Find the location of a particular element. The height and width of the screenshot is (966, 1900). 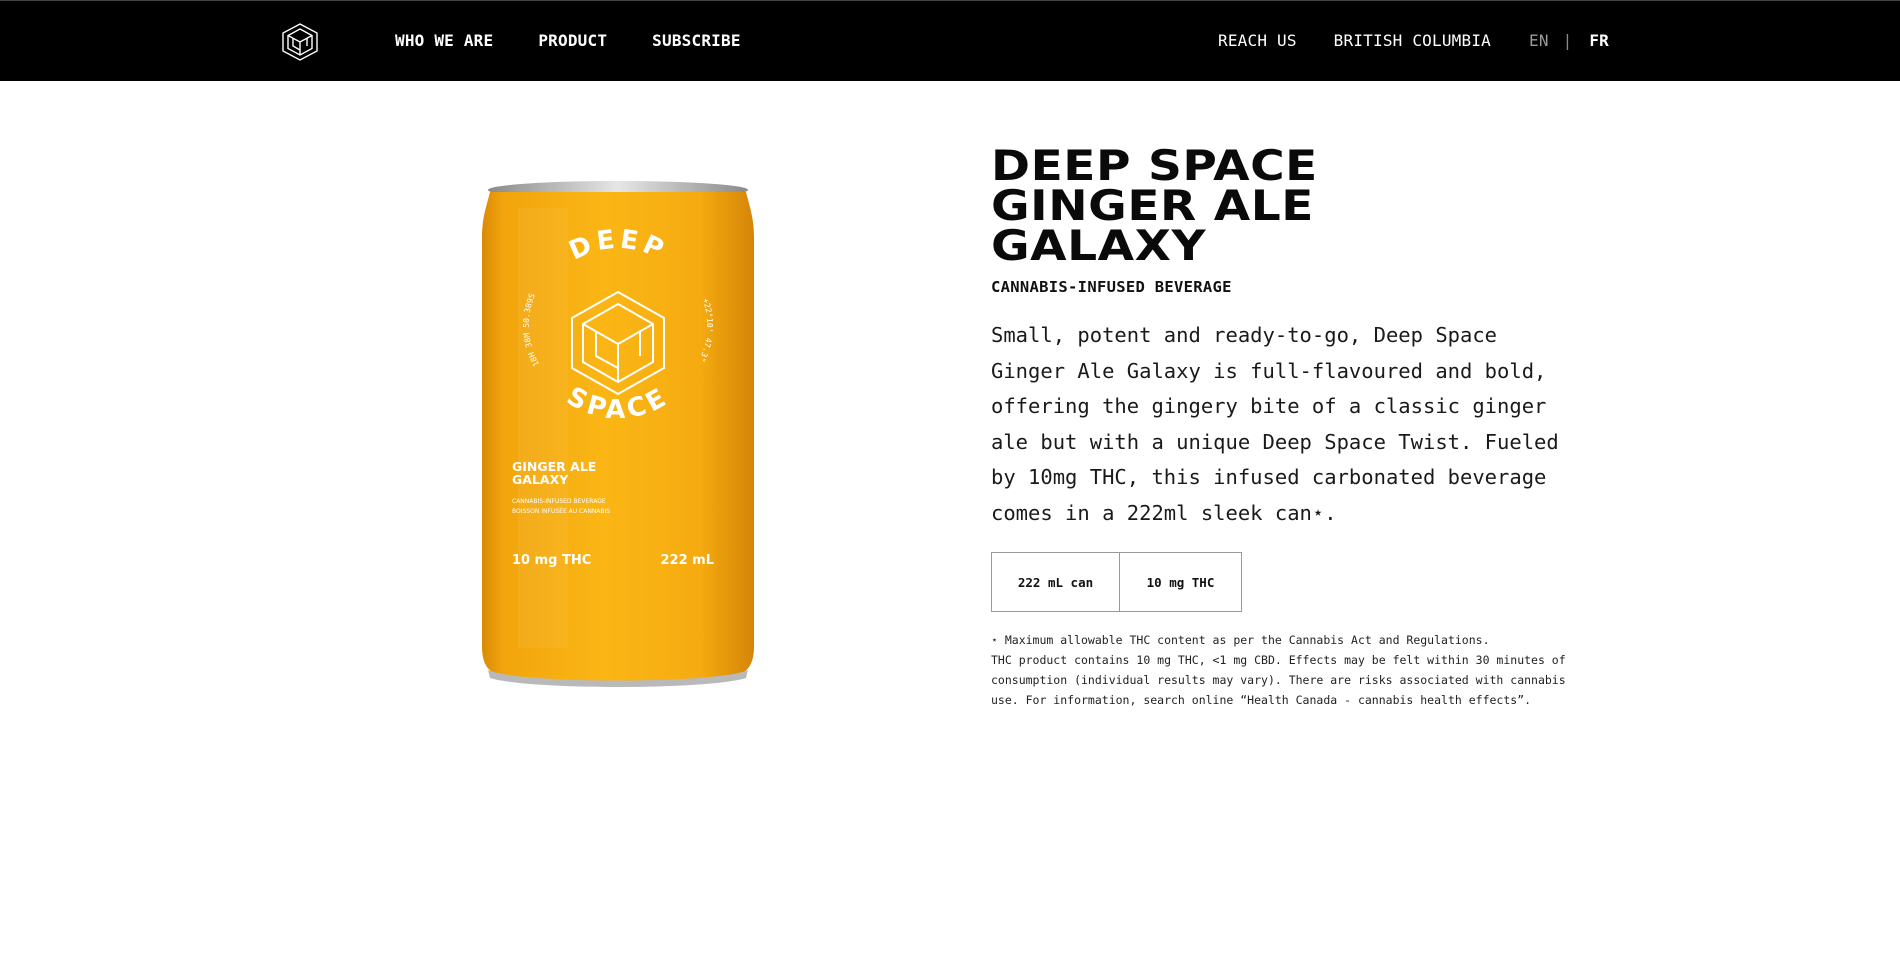

can-volume-label: 222 mL is located at coordinates (688, 560).